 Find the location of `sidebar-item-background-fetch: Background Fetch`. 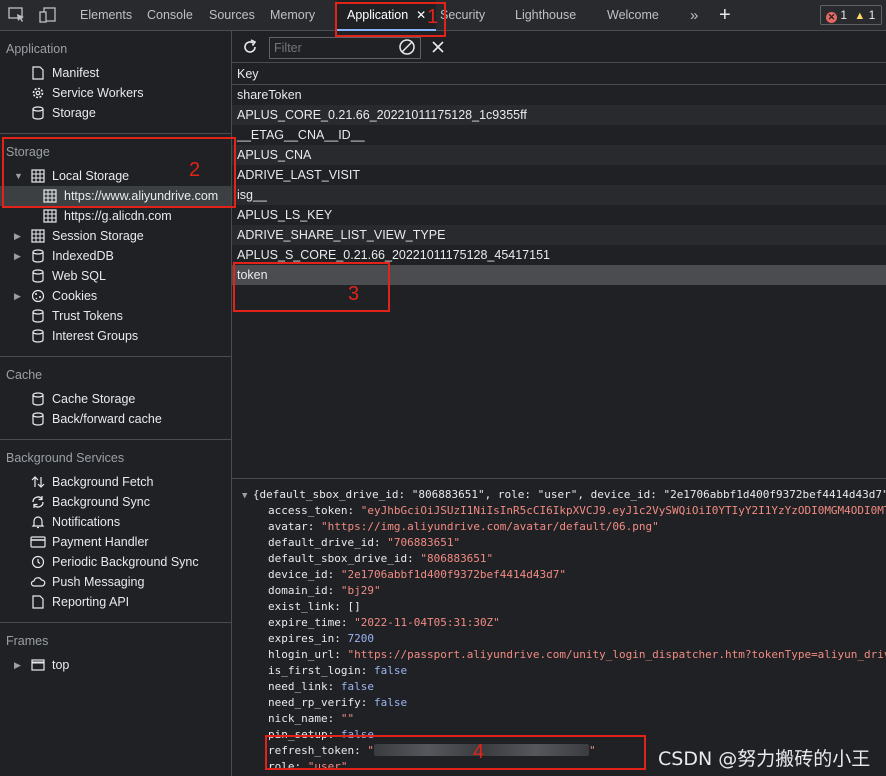

sidebar-item-background-fetch: Background Fetch is located at coordinates (130, 482).